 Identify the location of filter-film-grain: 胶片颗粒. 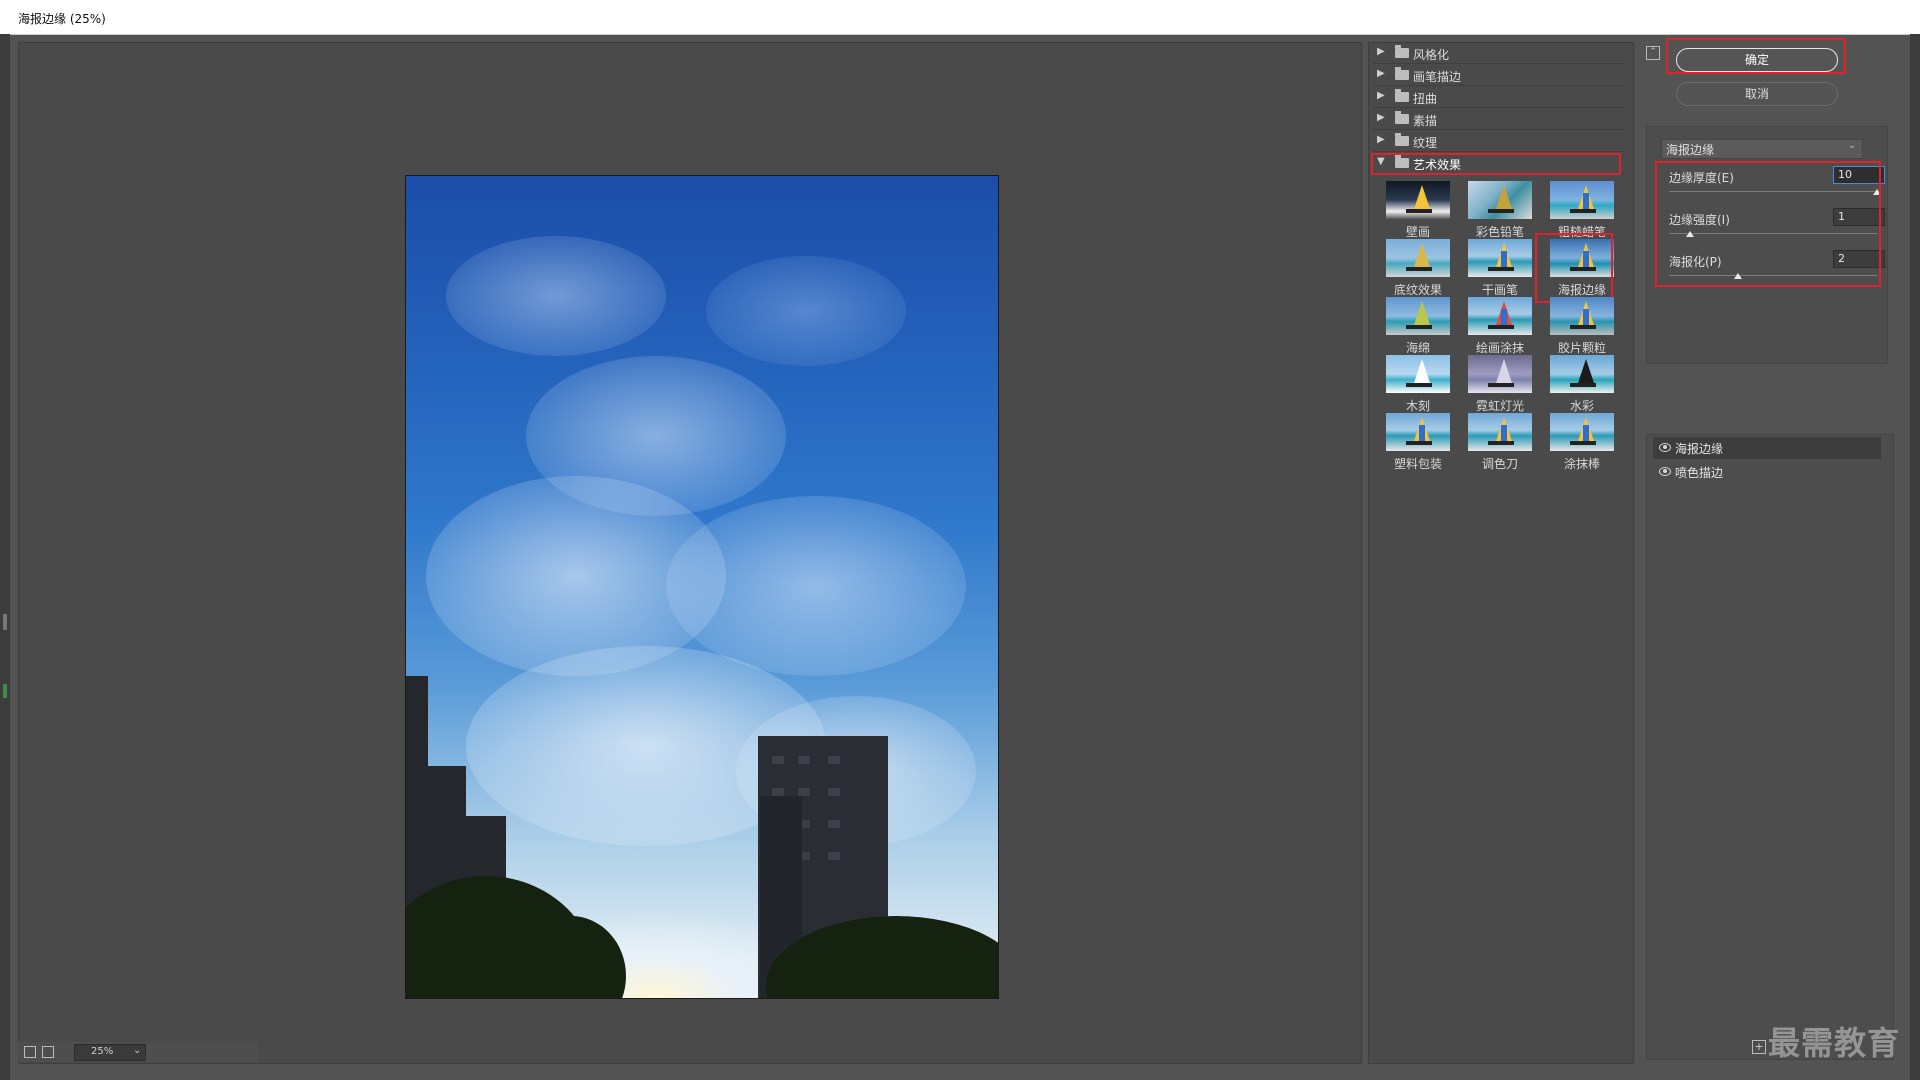
(1582, 326).